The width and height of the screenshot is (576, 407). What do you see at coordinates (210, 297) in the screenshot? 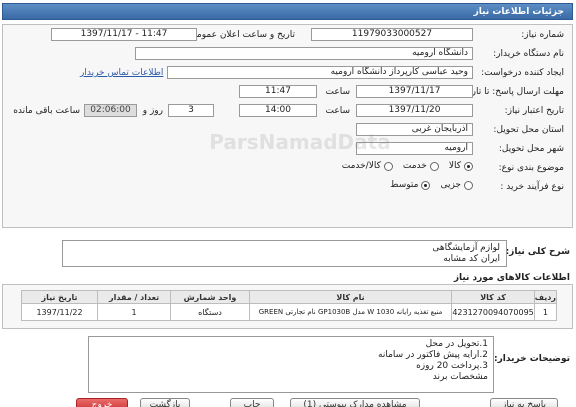
I see `col-unit: واحد شمارش` at bounding box center [210, 297].